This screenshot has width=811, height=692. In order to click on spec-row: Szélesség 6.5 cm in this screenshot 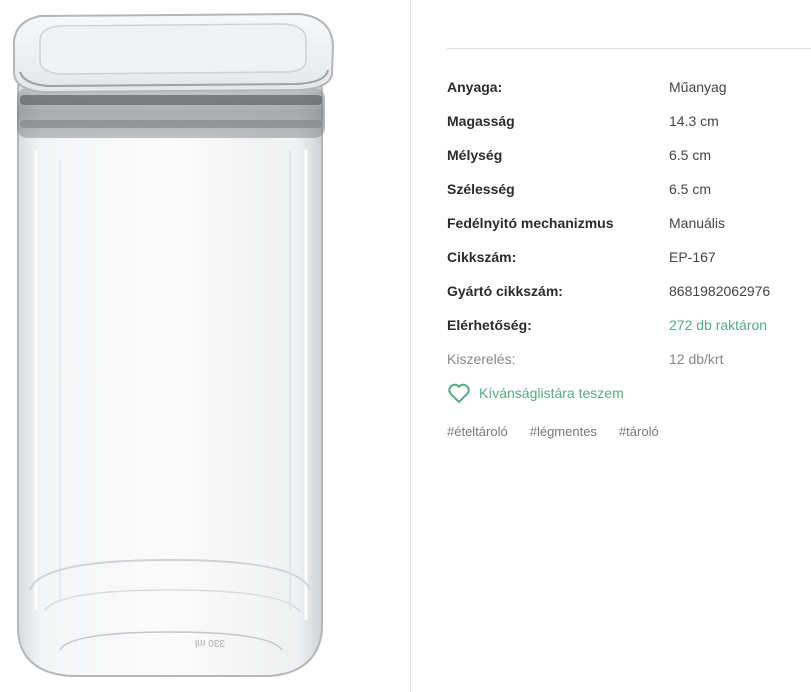, I will do `click(629, 189)`.